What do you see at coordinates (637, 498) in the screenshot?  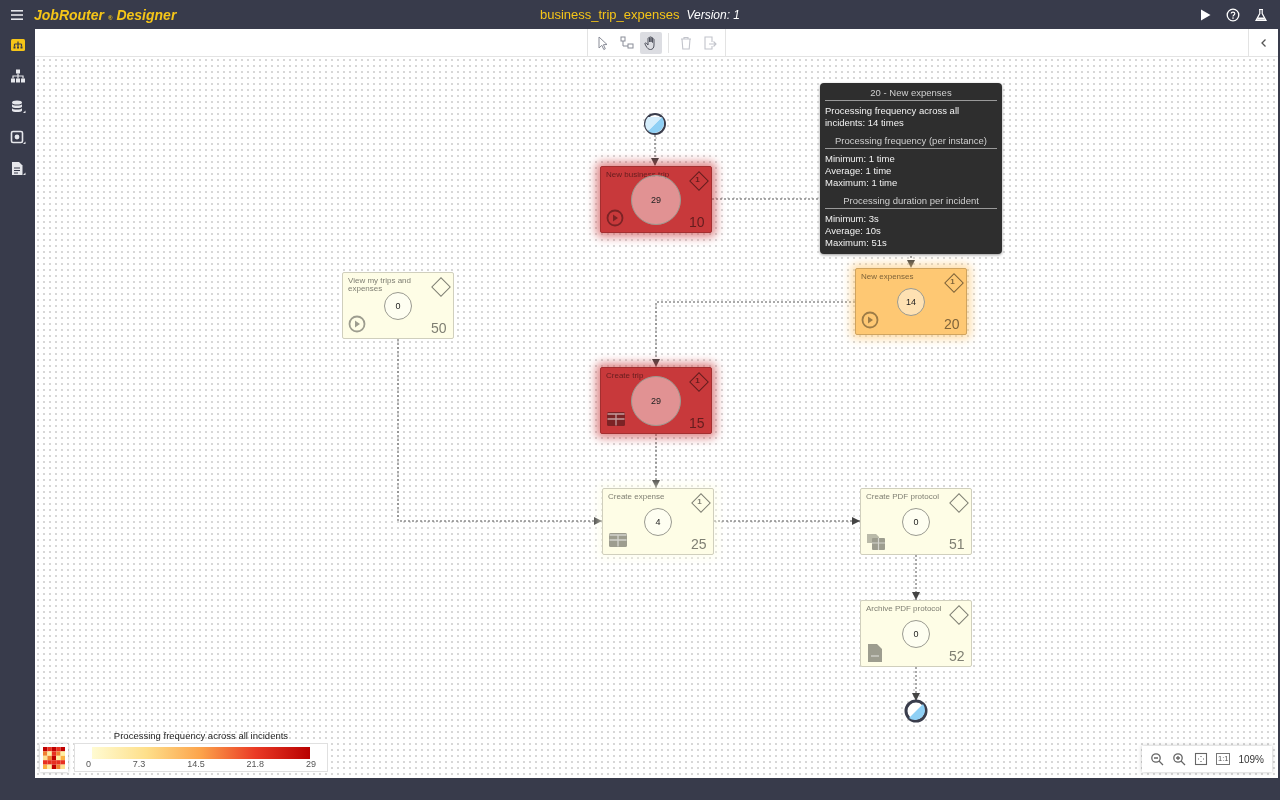 I see `step-label: Create expense` at bounding box center [637, 498].